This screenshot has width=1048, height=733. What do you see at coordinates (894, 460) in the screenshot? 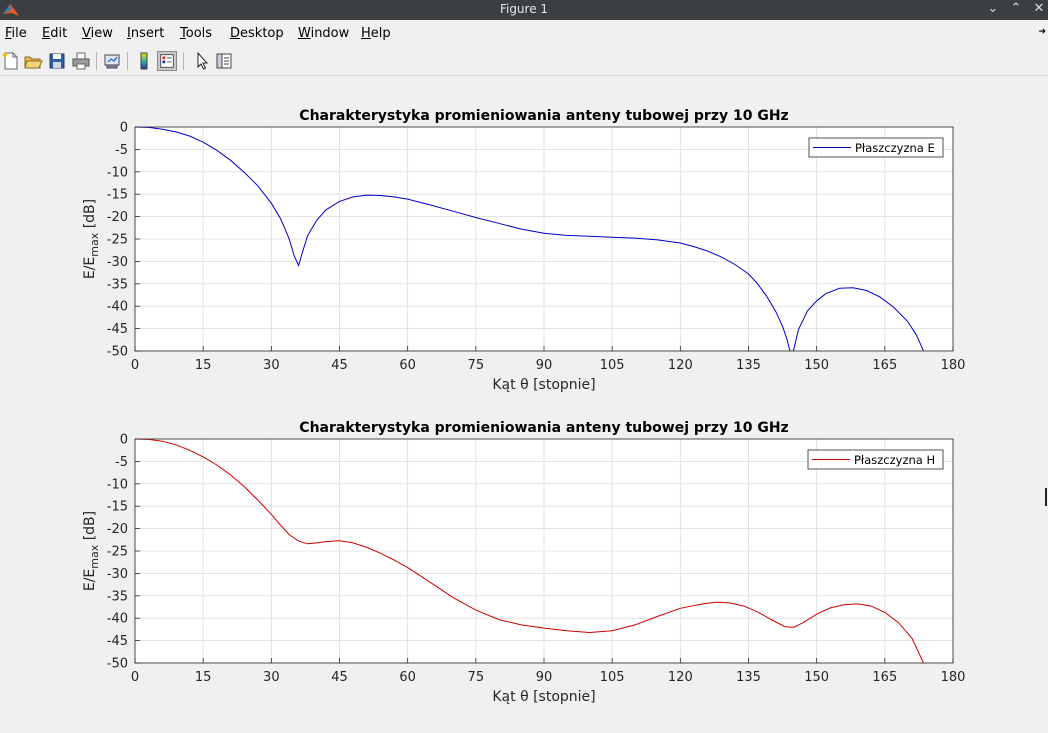
I see `legend-label: Płaszczyzna H` at bounding box center [894, 460].